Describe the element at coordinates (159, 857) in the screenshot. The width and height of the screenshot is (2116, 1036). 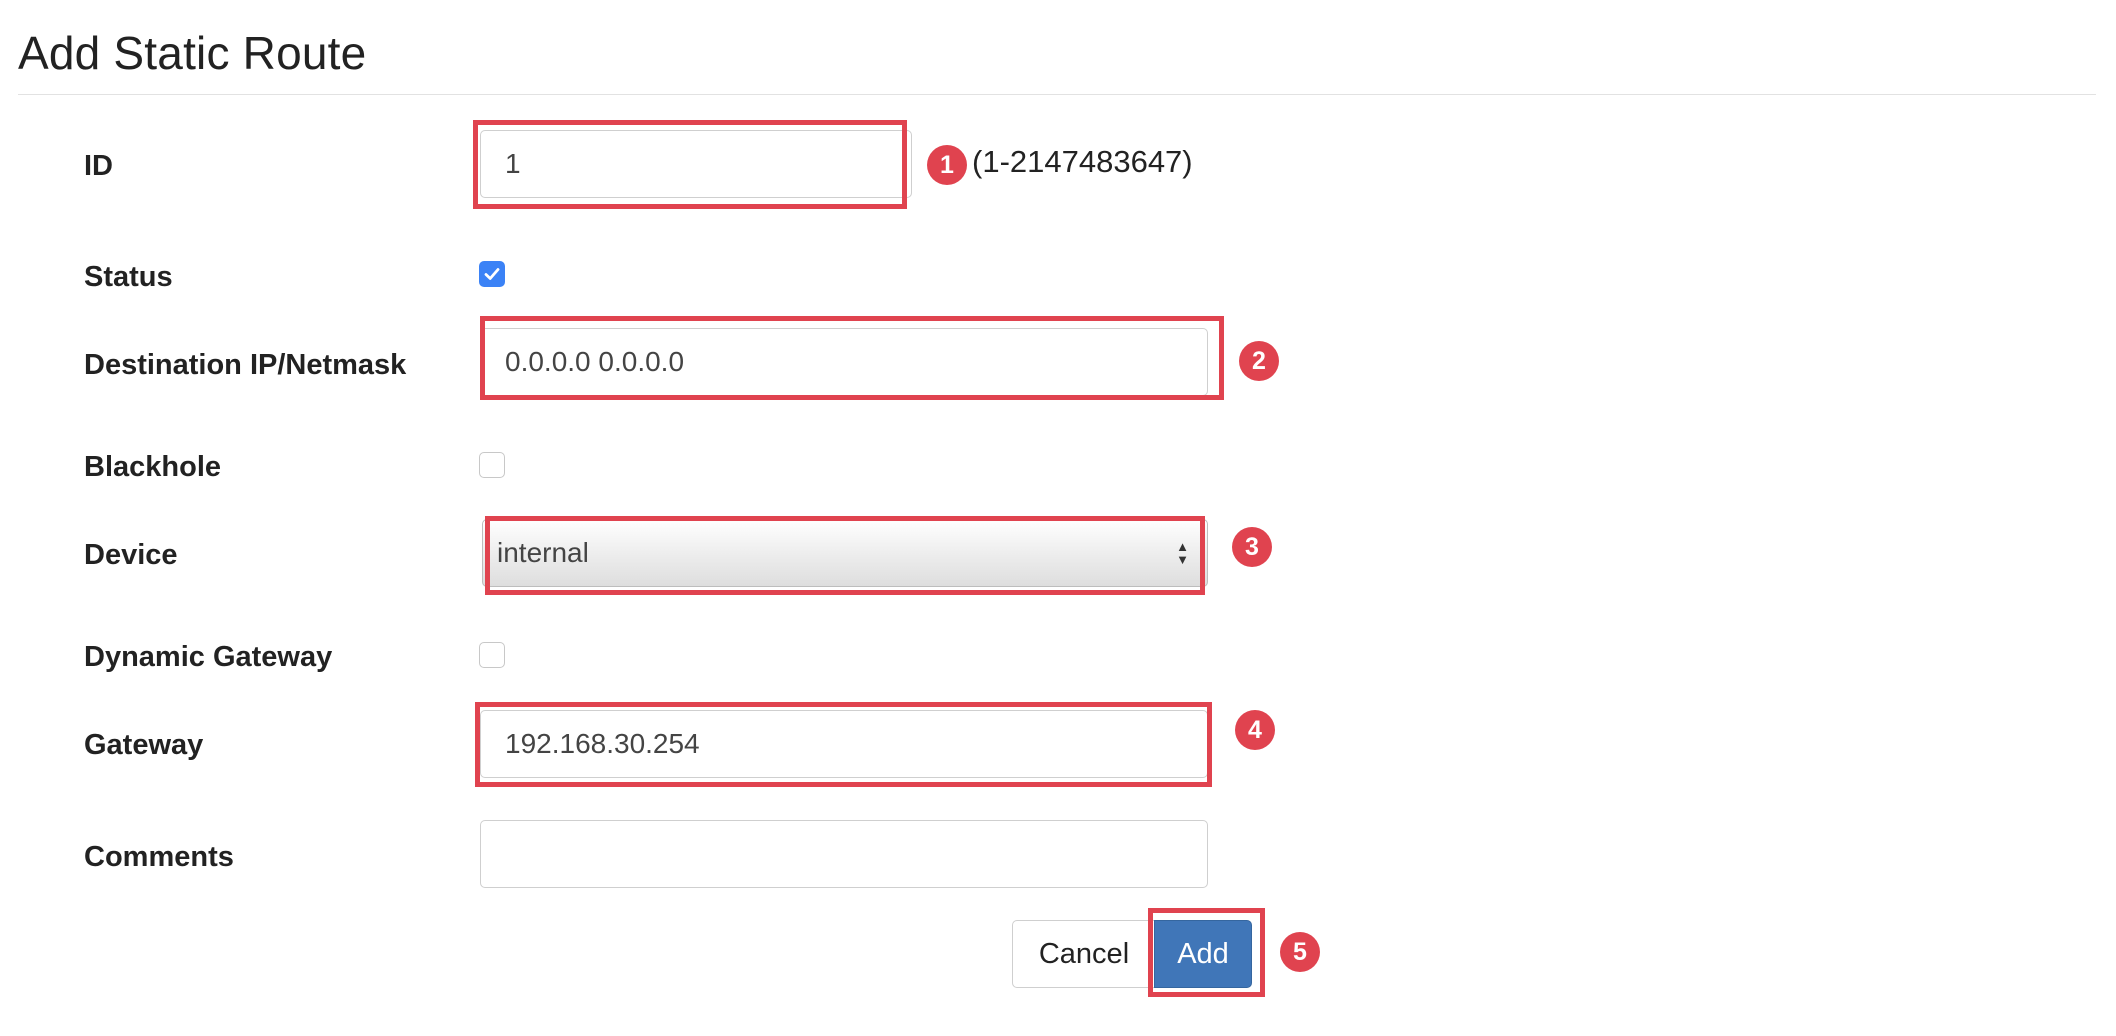
I see `comments-label: Comments` at that location.